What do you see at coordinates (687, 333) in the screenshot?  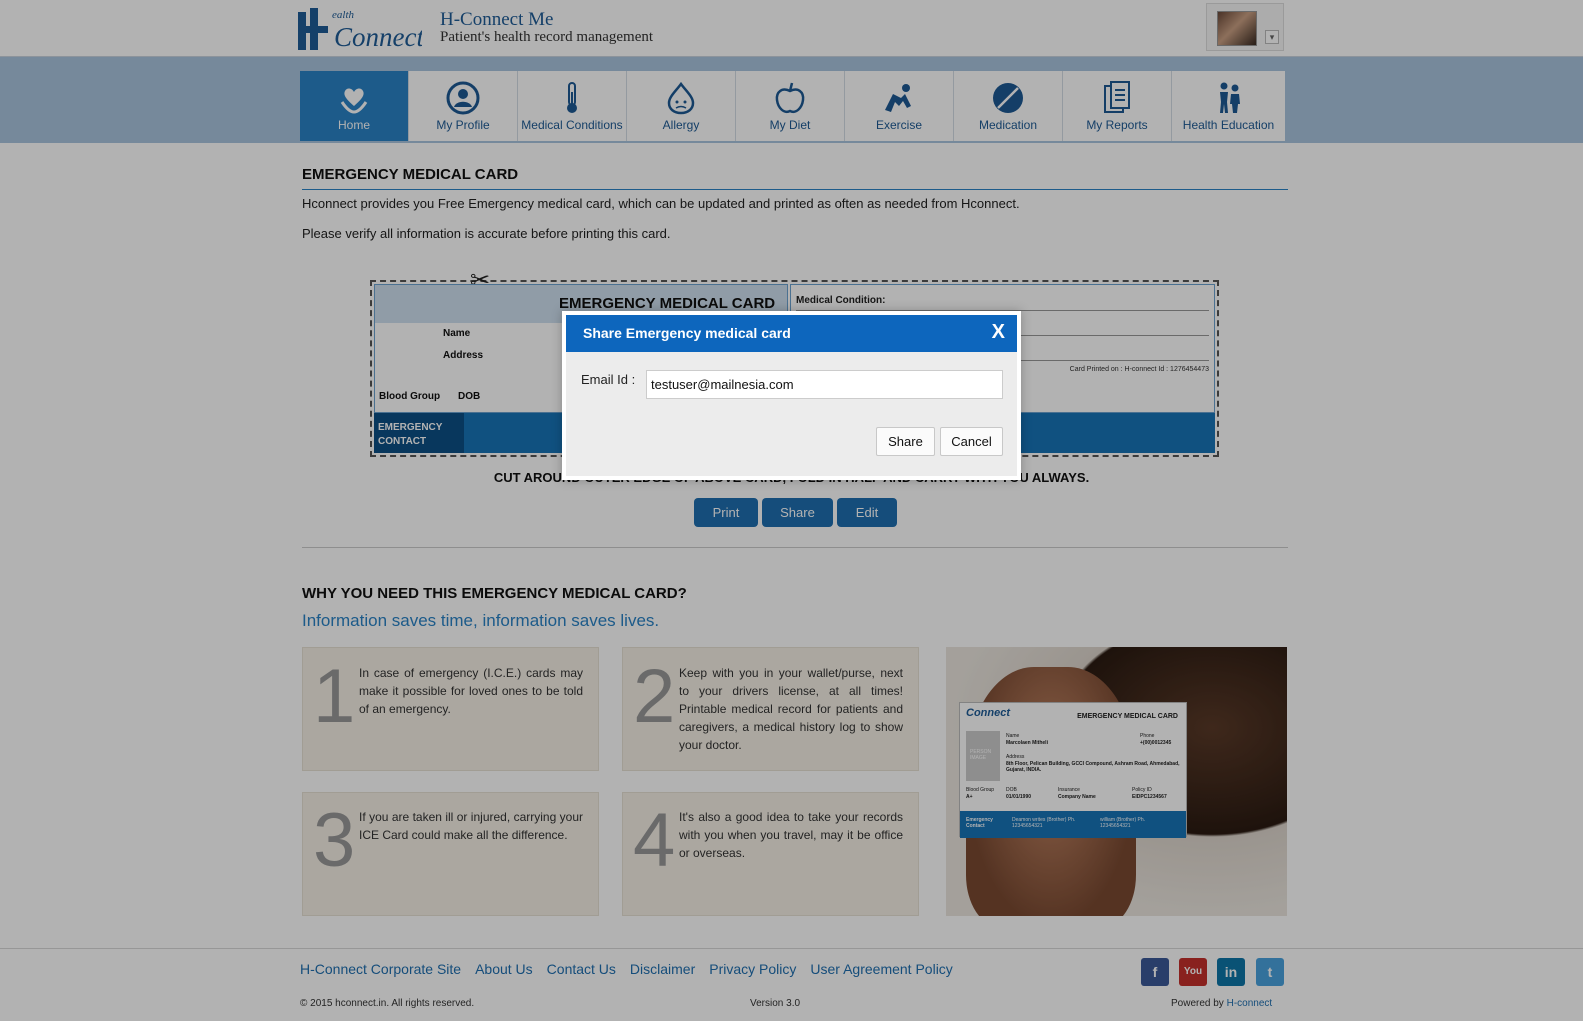 I see `dialog-title: Share Emergency medical card` at bounding box center [687, 333].